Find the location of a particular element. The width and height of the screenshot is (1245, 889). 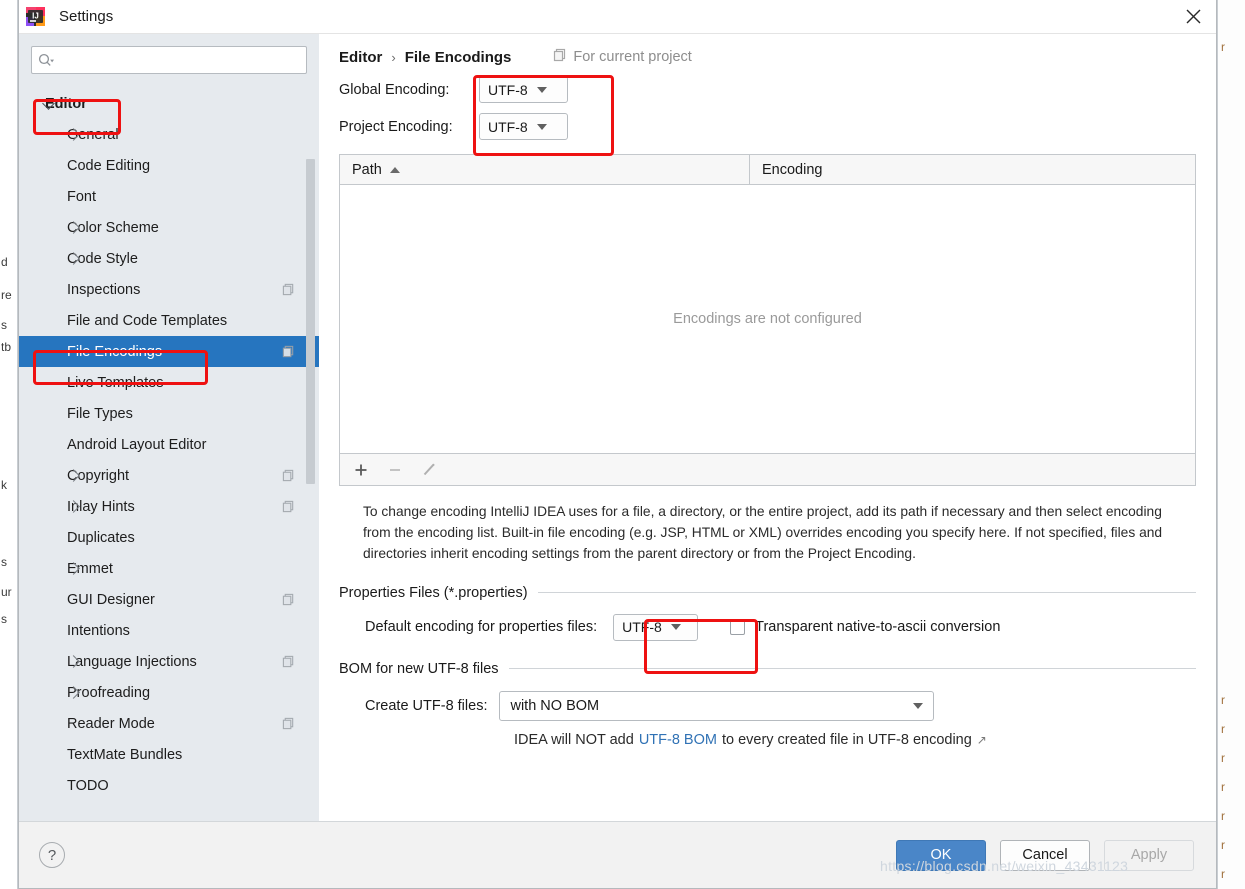

table-toolbar is located at coordinates (767, 469).